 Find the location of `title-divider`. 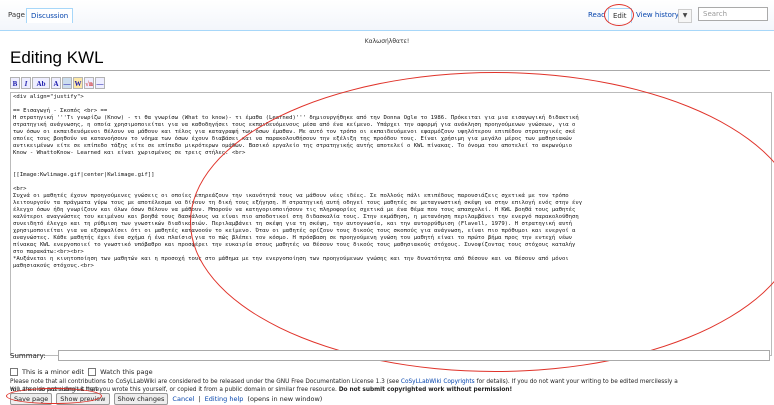

title-divider is located at coordinates (390, 70).